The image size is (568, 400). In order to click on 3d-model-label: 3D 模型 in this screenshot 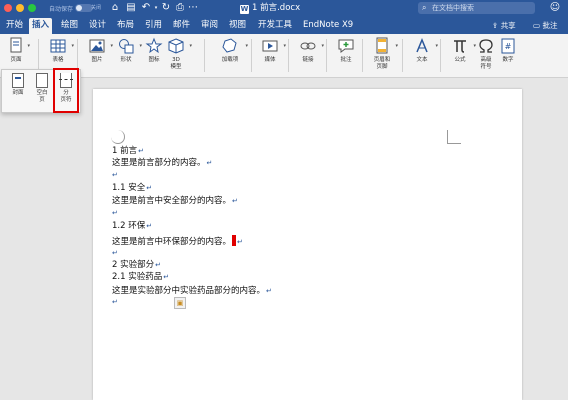, I will do `click(176, 63)`.